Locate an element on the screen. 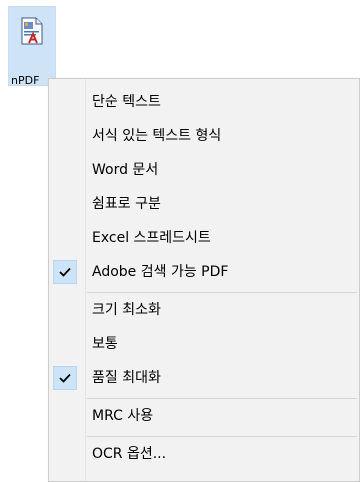  menu-item-label: Excel 스프레드시트 is located at coordinates (151, 238).